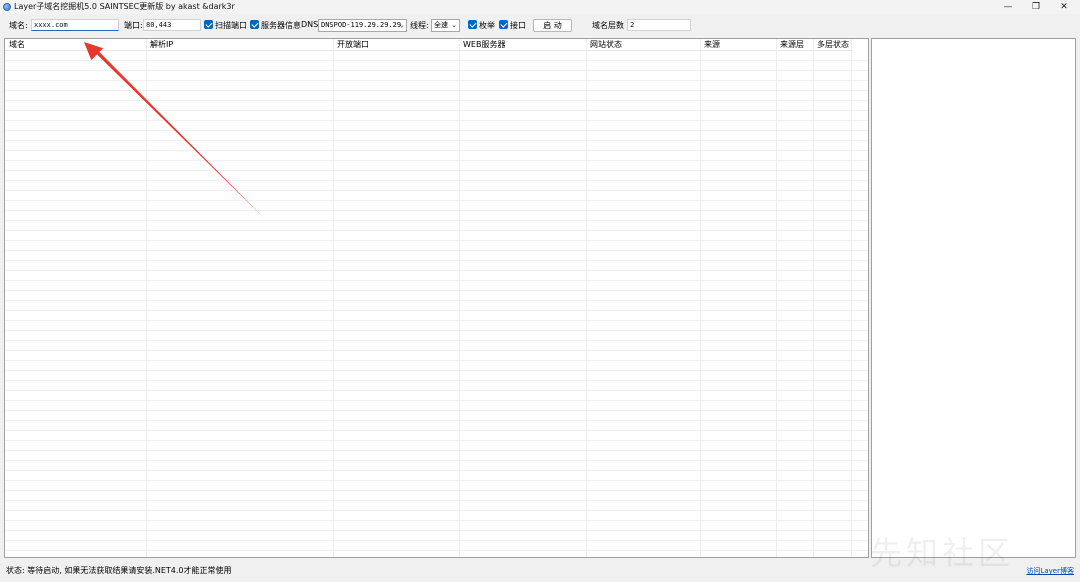 The width and height of the screenshot is (1080, 582). I want to click on column-header-source-level: 来源层, so click(794, 45).